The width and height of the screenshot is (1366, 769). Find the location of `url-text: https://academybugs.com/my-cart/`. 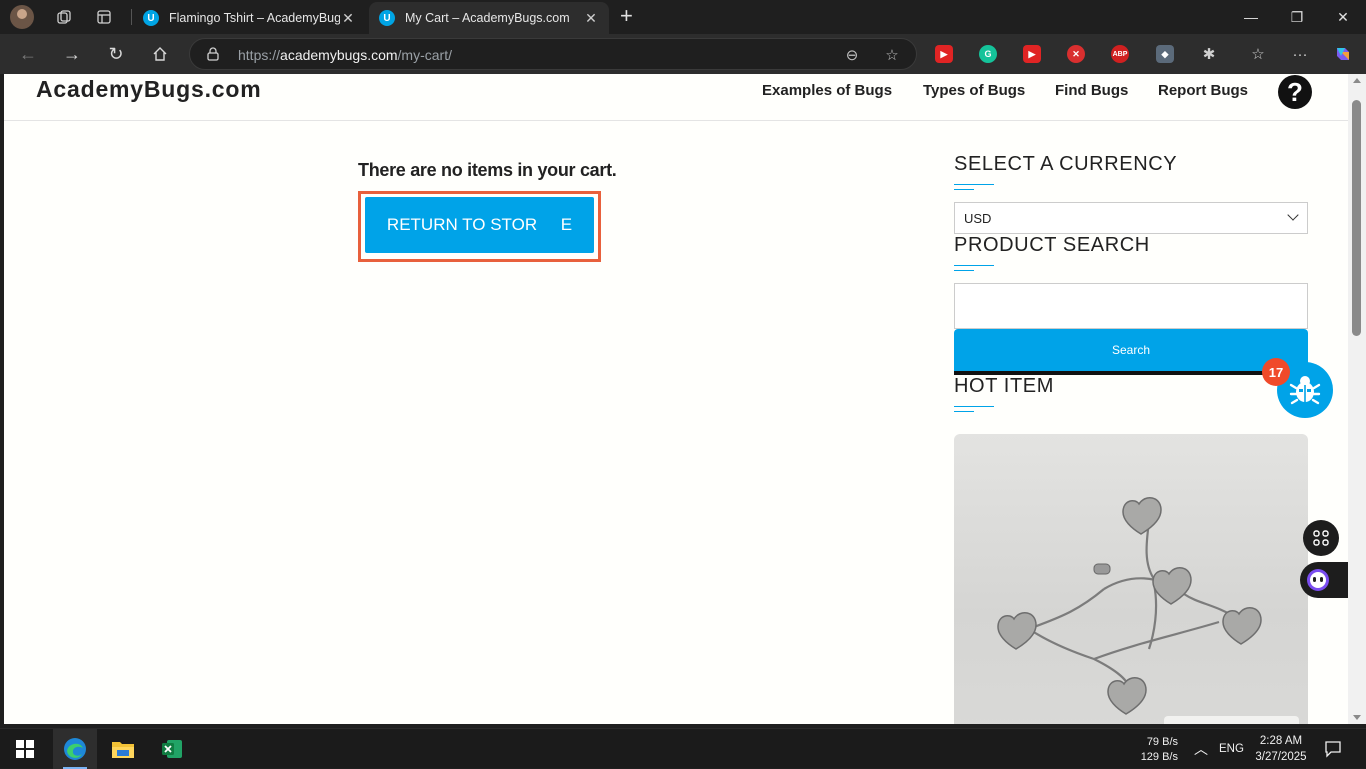

url-text: https://academybugs.com/my-cart/ is located at coordinates (345, 55).